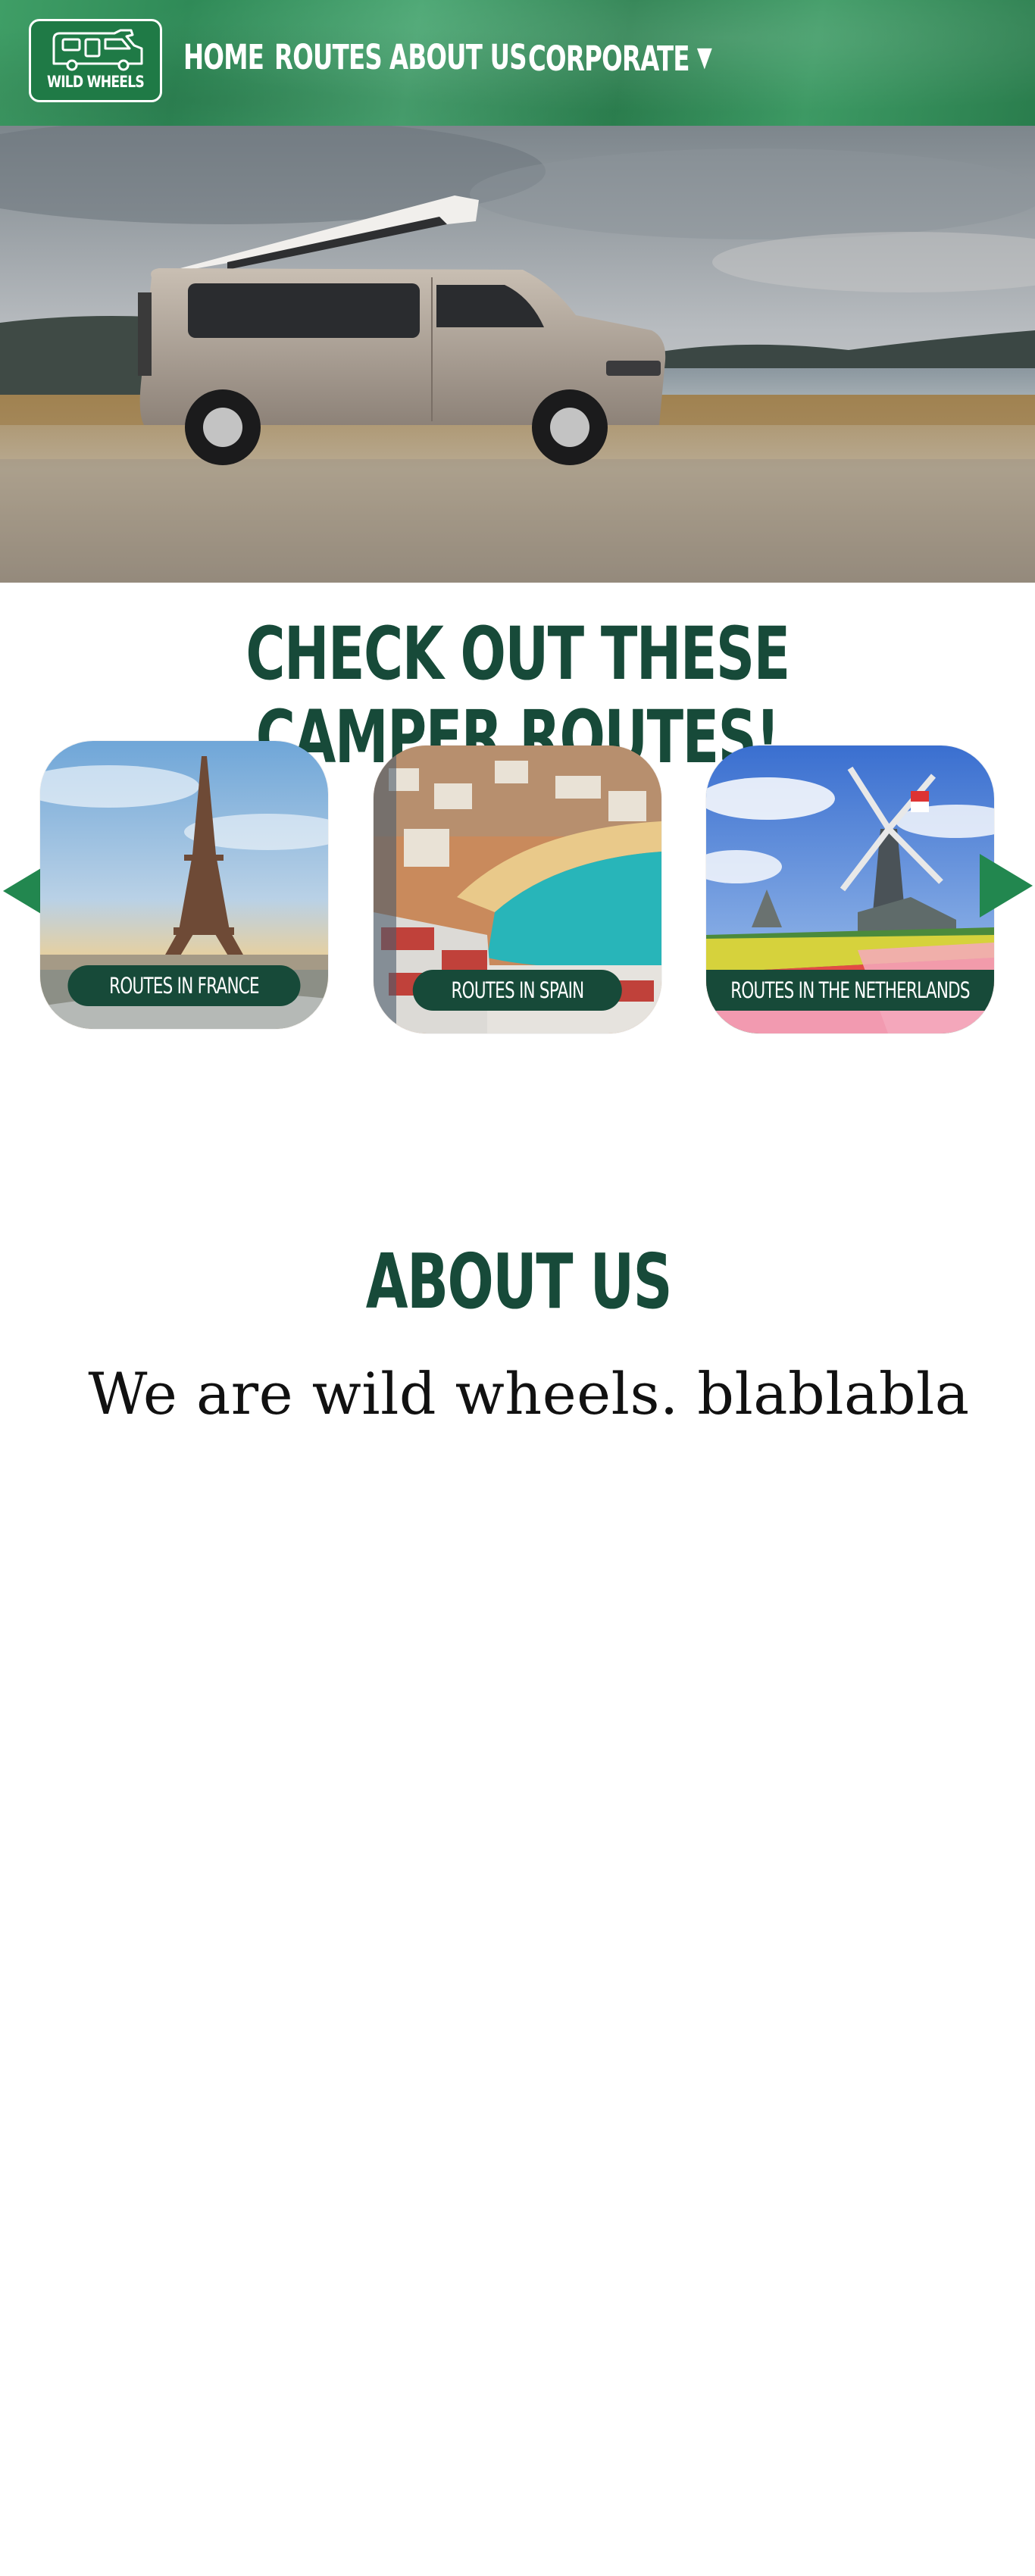 The width and height of the screenshot is (1035, 2576). I want to click on route-card-spain: ROUTES IN SPAIN, so click(517, 889).